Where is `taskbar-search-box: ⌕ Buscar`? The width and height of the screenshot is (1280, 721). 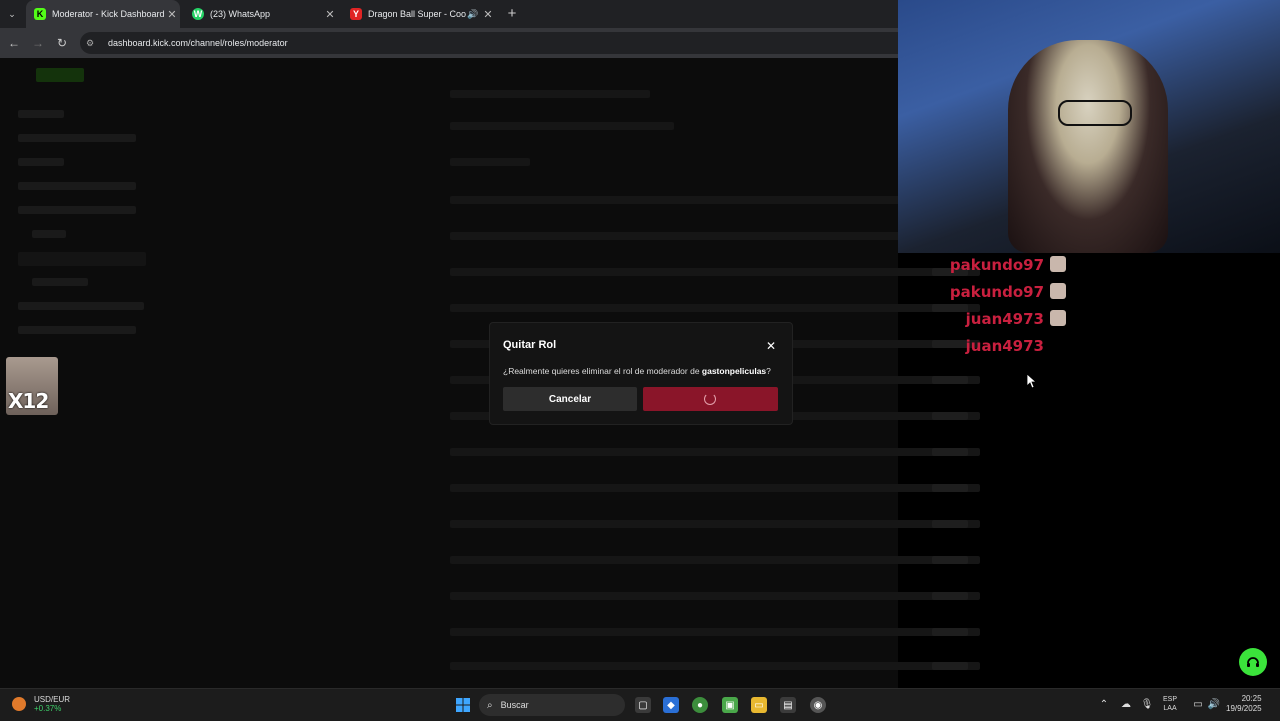 taskbar-search-box: ⌕ Buscar is located at coordinates (552, 705).